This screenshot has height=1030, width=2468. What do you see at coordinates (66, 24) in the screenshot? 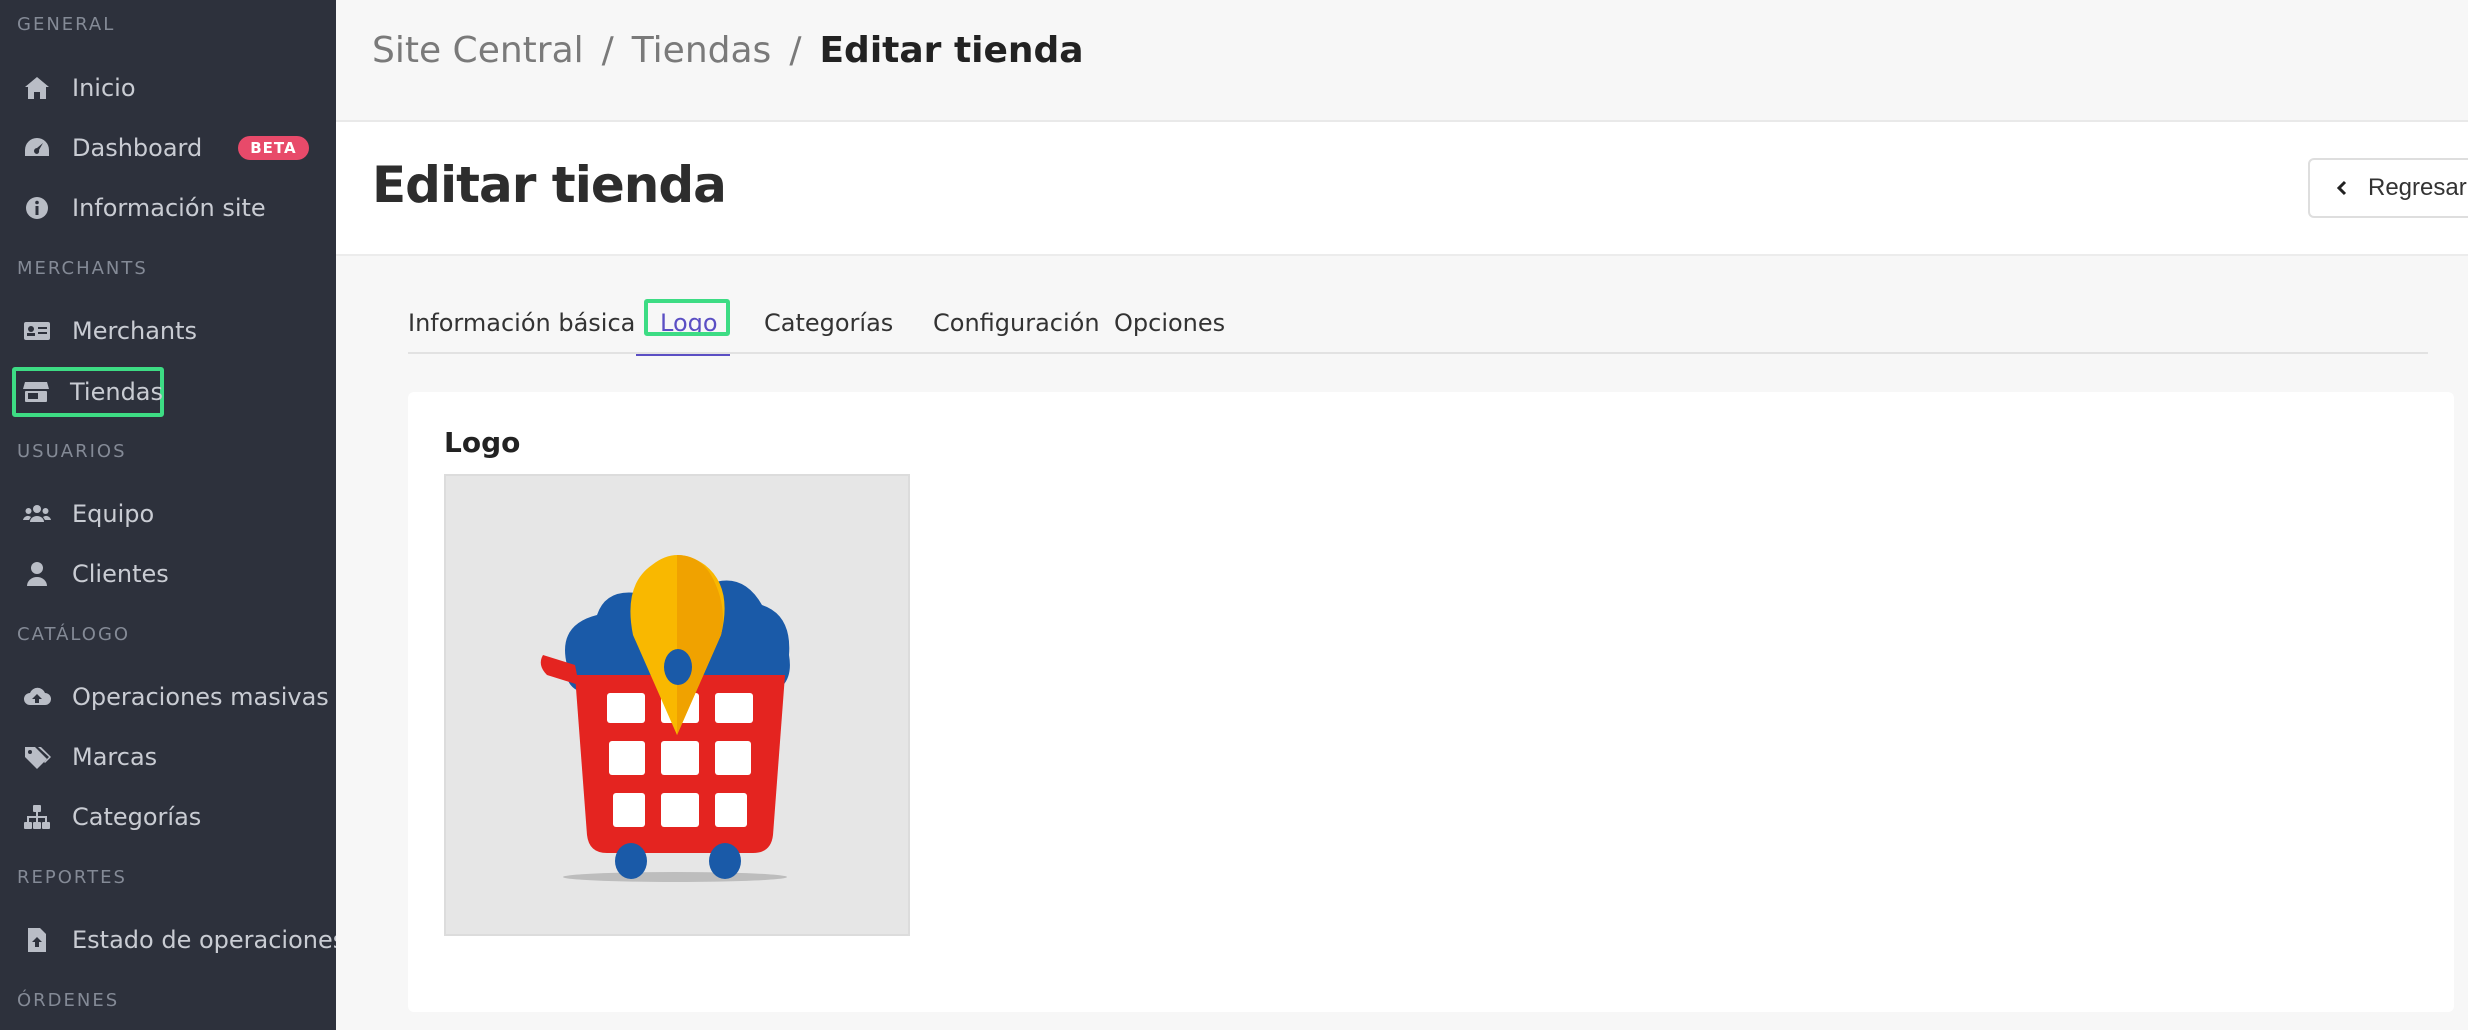
I see `section-title-general: GENERAL` at bounding box center [66, 24].